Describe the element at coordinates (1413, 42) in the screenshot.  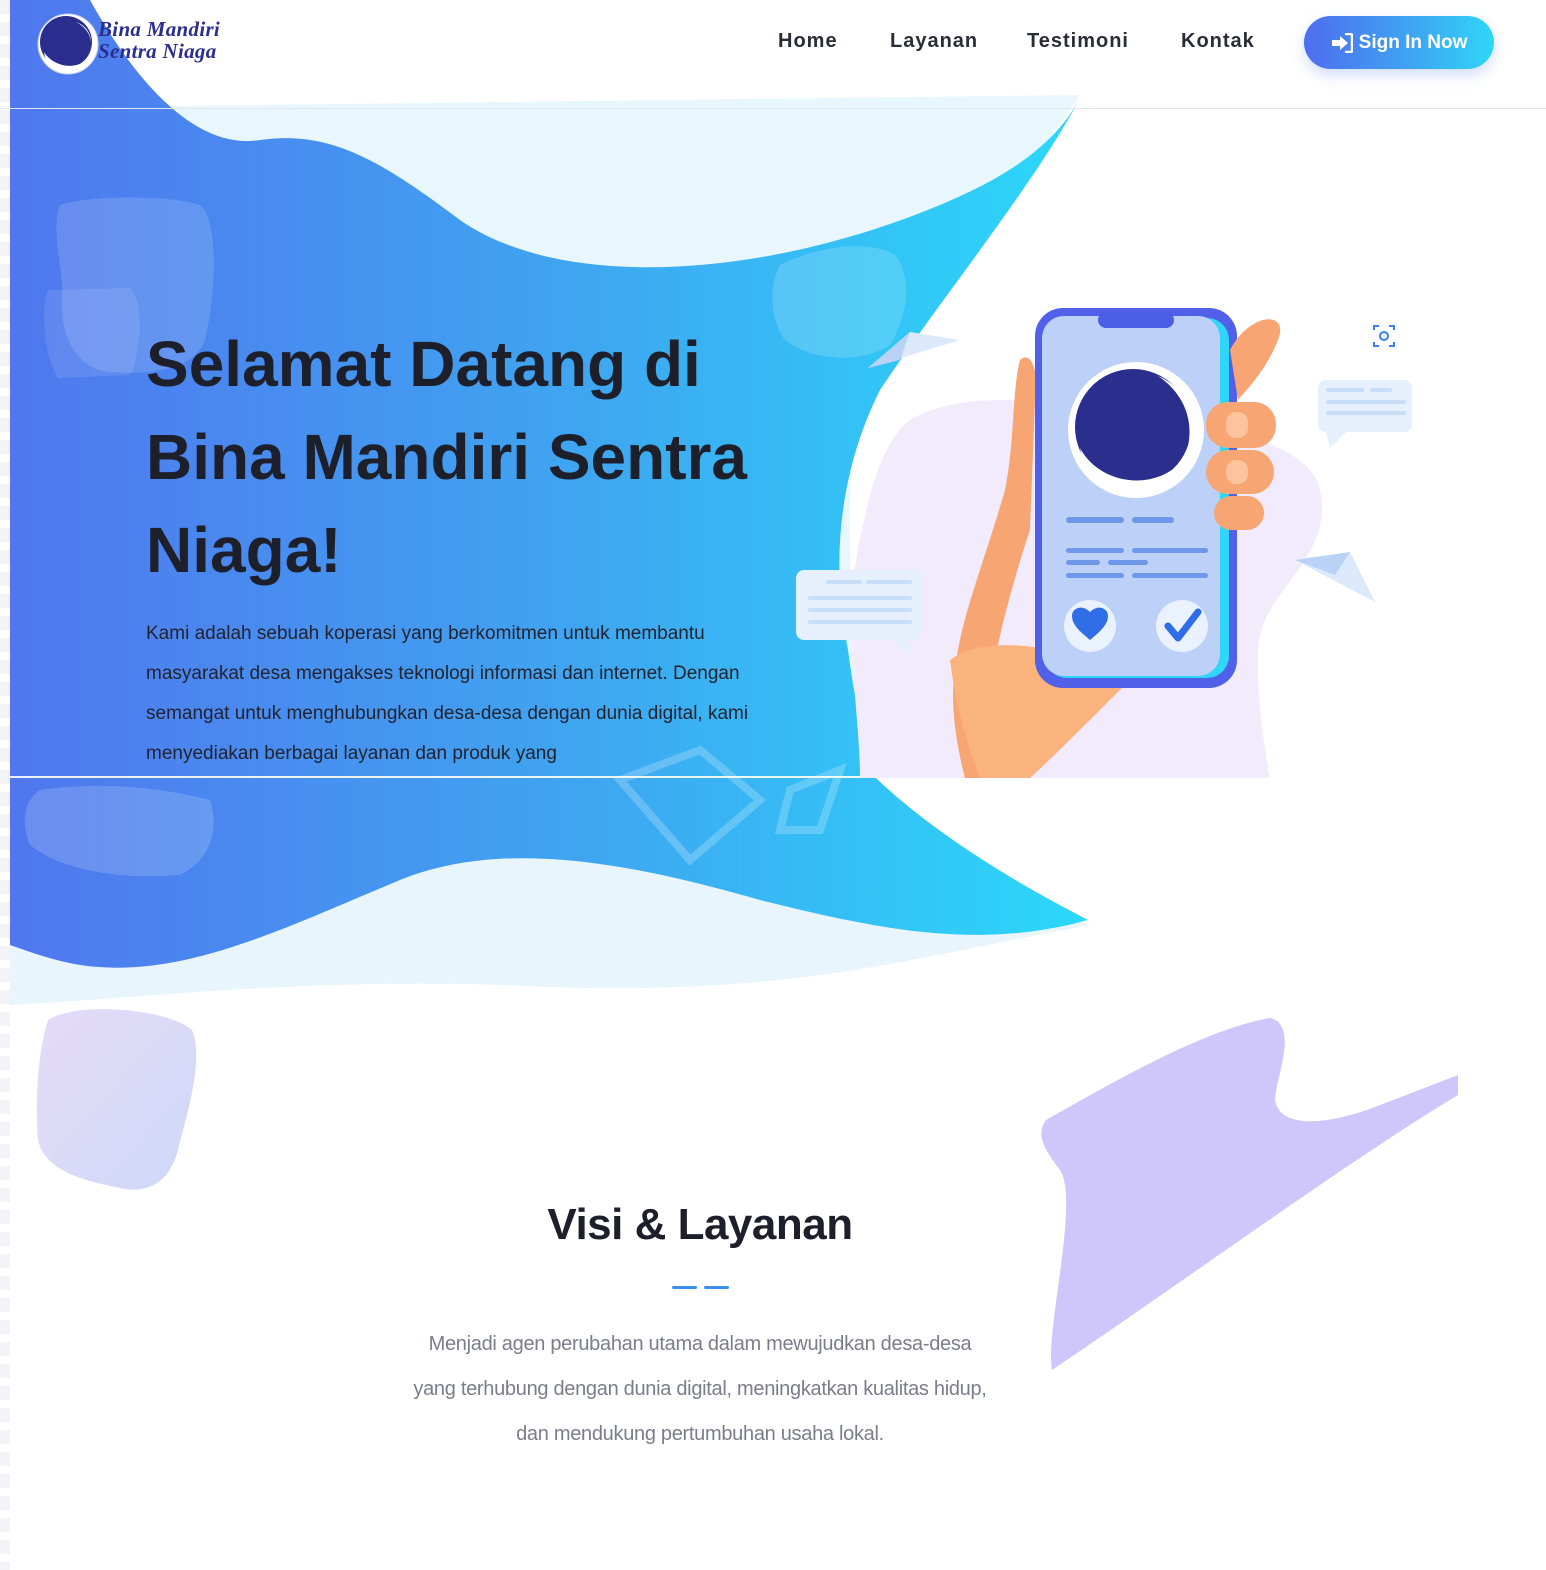
I see `sign-in-label: Sign In Now` at that location.